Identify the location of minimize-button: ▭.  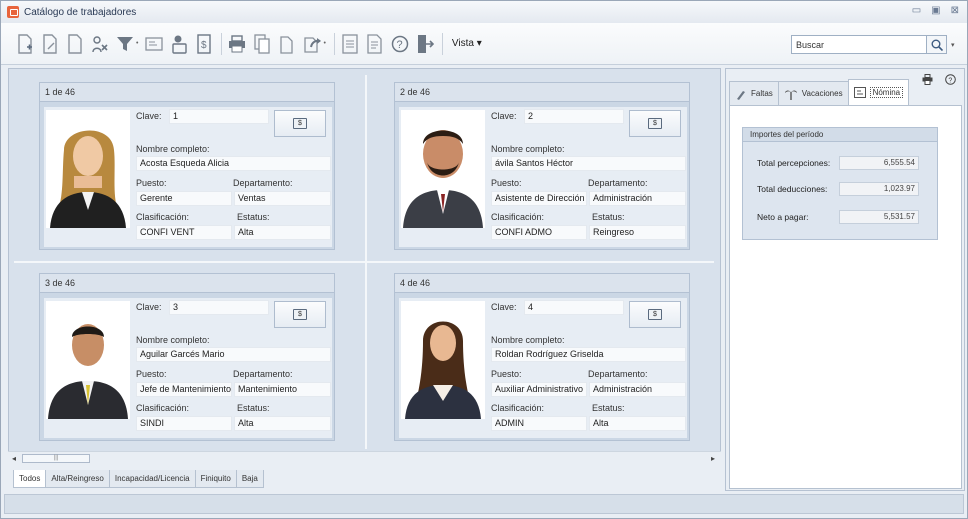
(916, 10).